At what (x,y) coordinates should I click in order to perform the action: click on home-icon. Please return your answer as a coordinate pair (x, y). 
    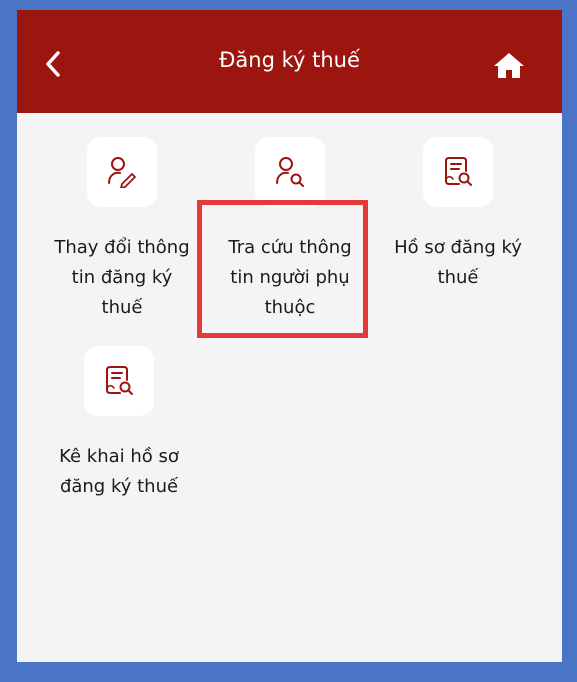
    Looking at the image, I should click on (509, 65).